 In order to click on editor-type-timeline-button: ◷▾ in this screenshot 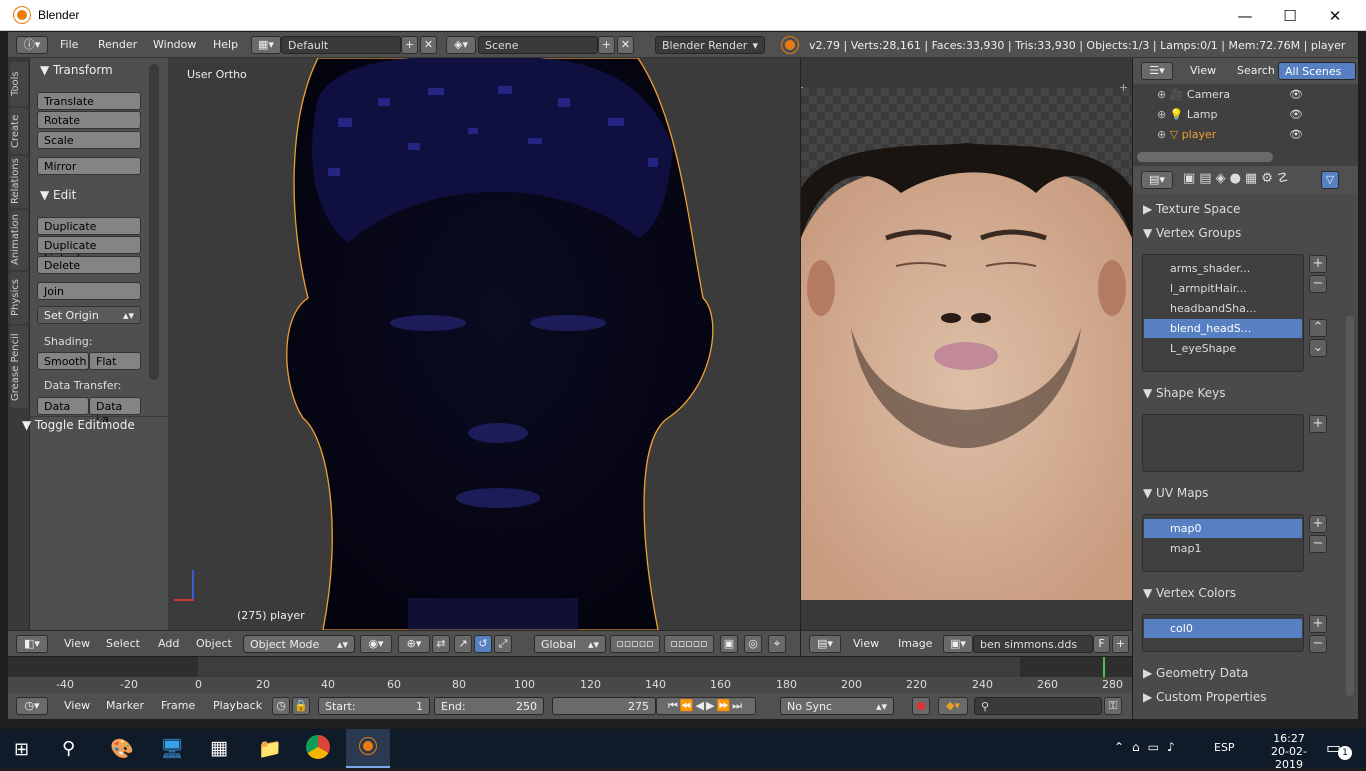, I will do `click(32, 706)`.